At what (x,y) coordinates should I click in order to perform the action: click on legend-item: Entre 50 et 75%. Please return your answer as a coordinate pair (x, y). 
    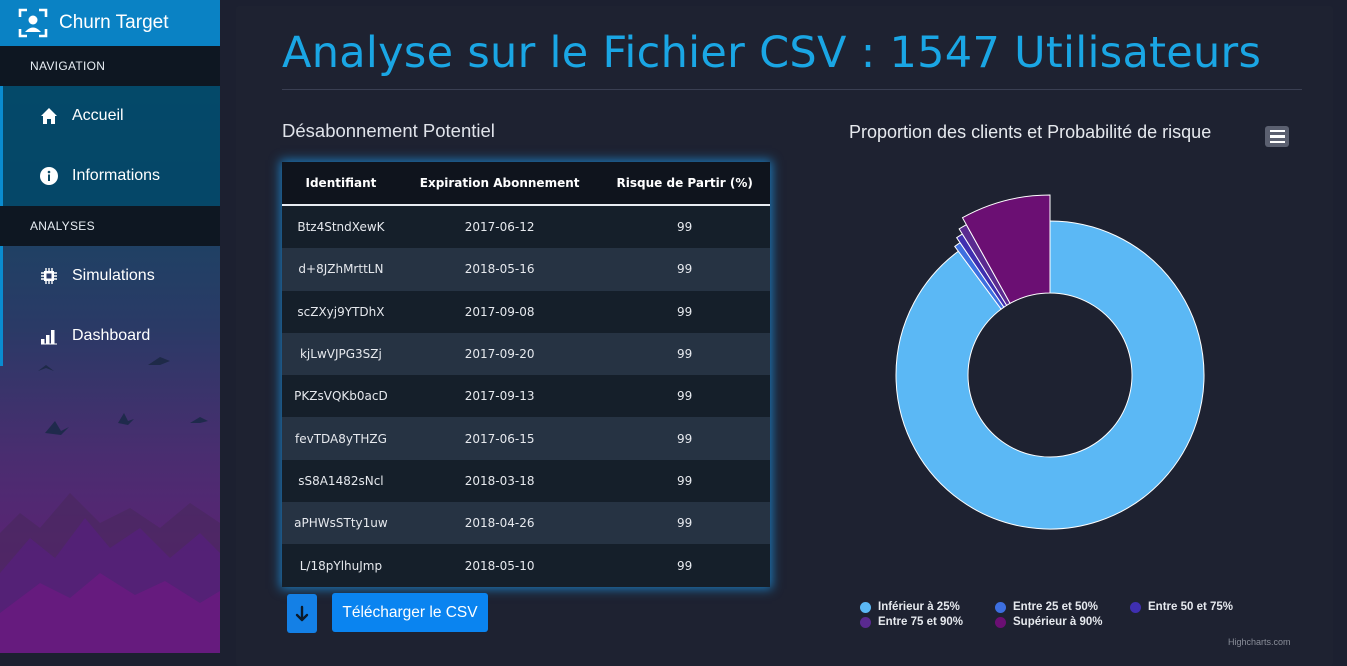
    Looking at the image, I should click on (1197, 607).